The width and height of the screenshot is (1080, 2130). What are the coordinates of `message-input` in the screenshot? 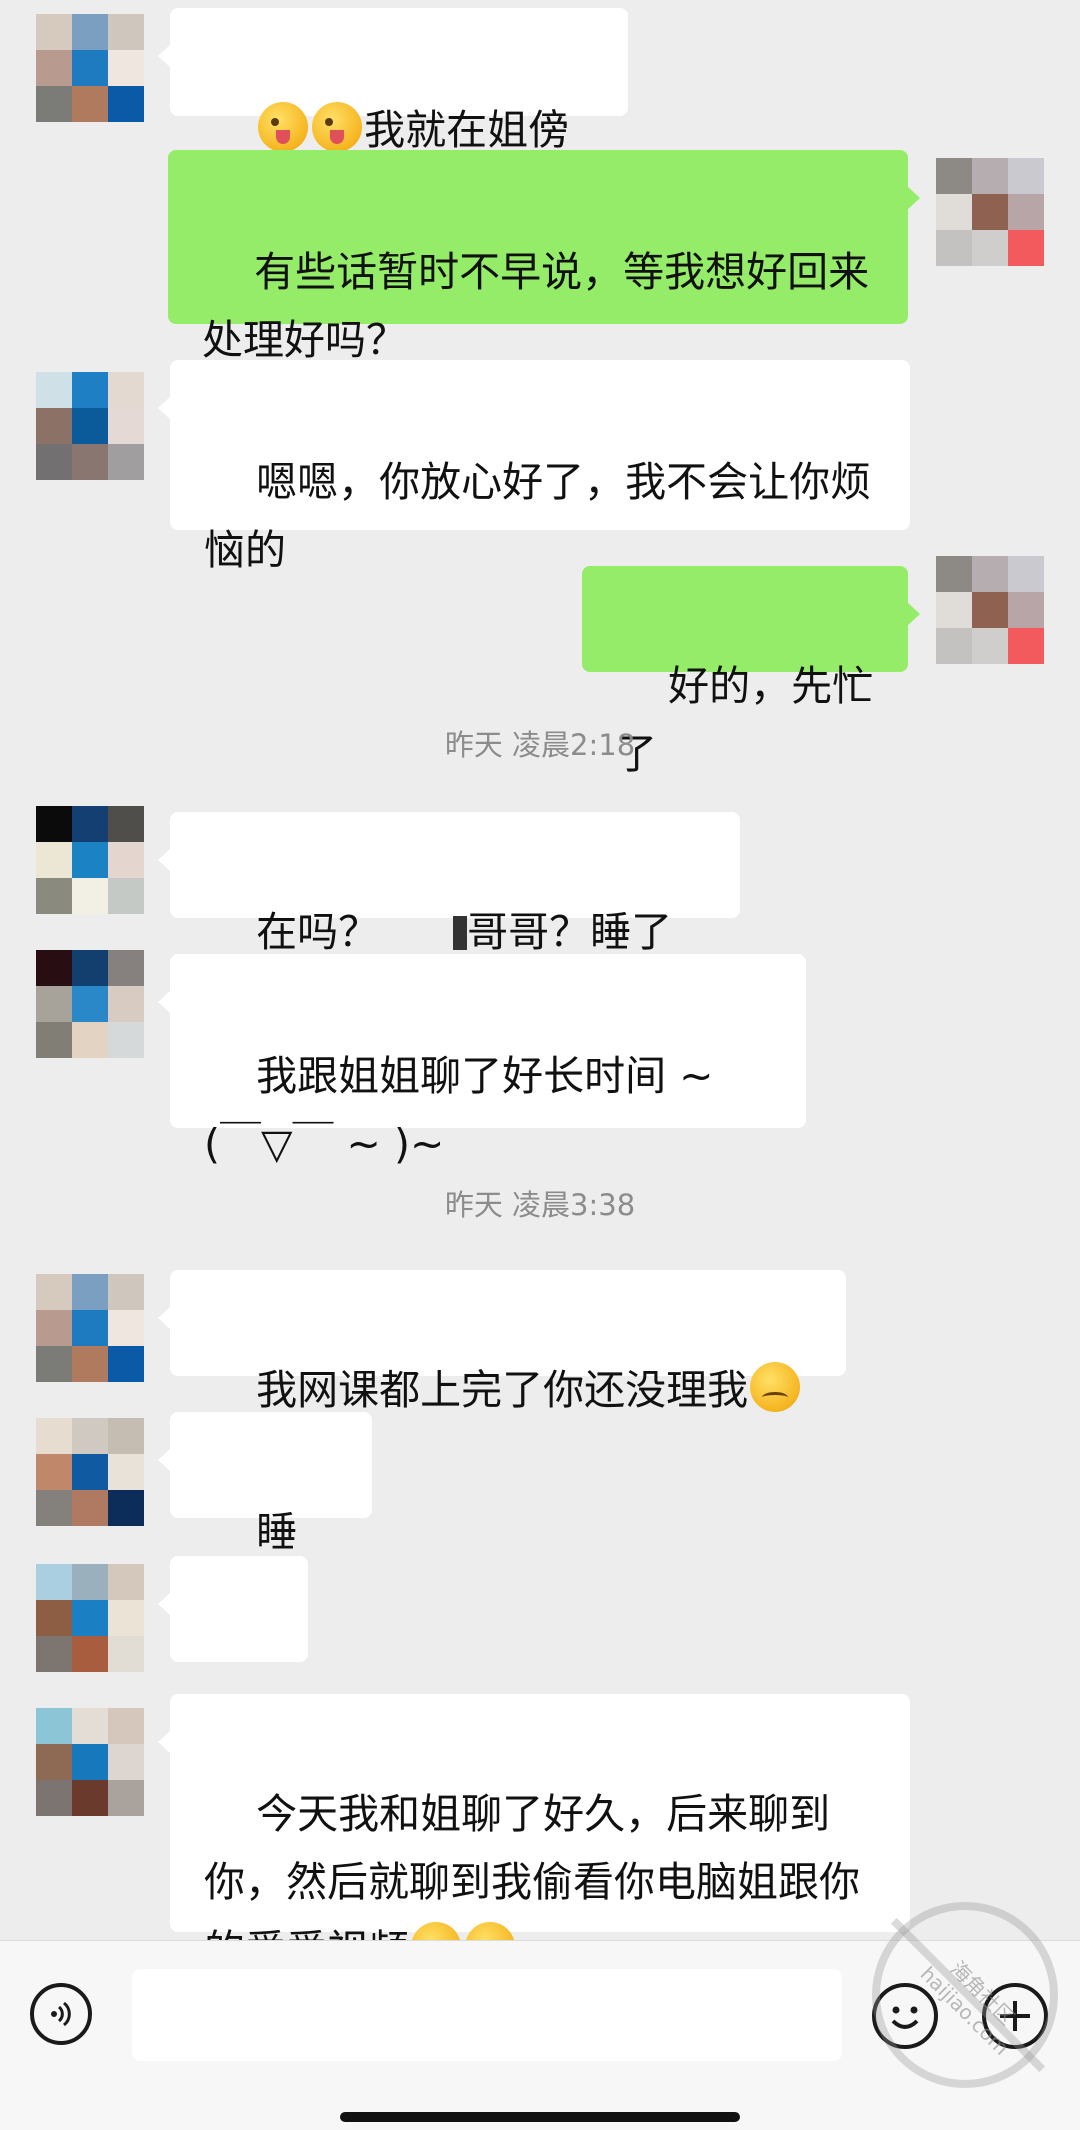 It's located at (487, 2015).